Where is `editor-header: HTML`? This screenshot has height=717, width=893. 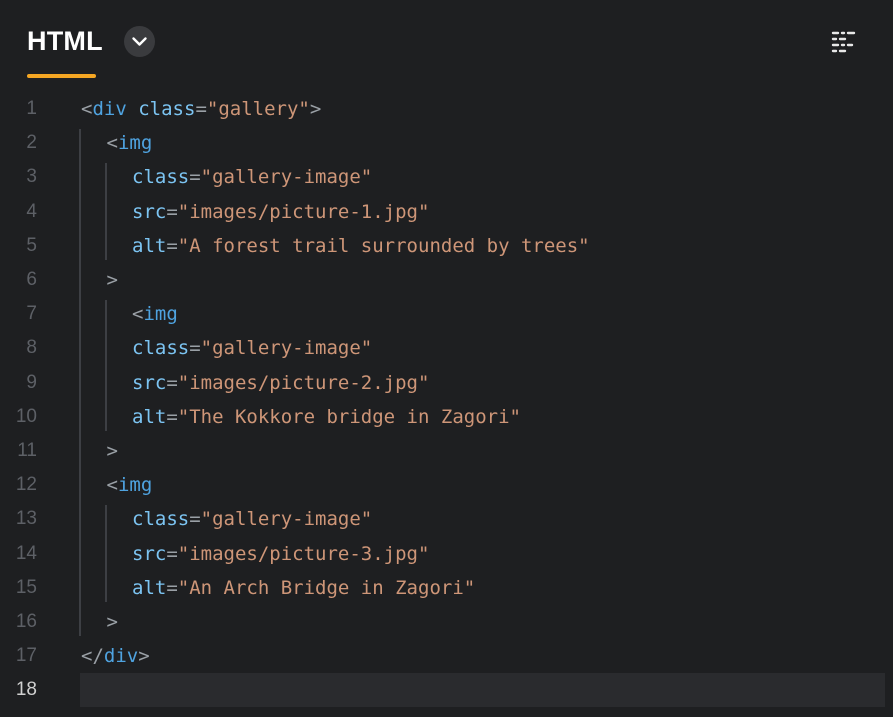 editor-header: HTML is located at coordinates (446, 40).